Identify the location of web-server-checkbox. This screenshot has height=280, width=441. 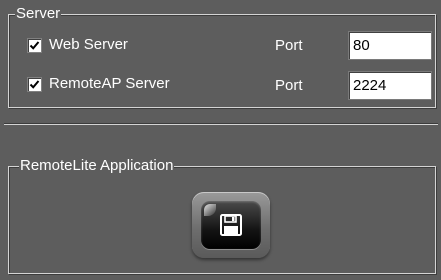
(34, 45).